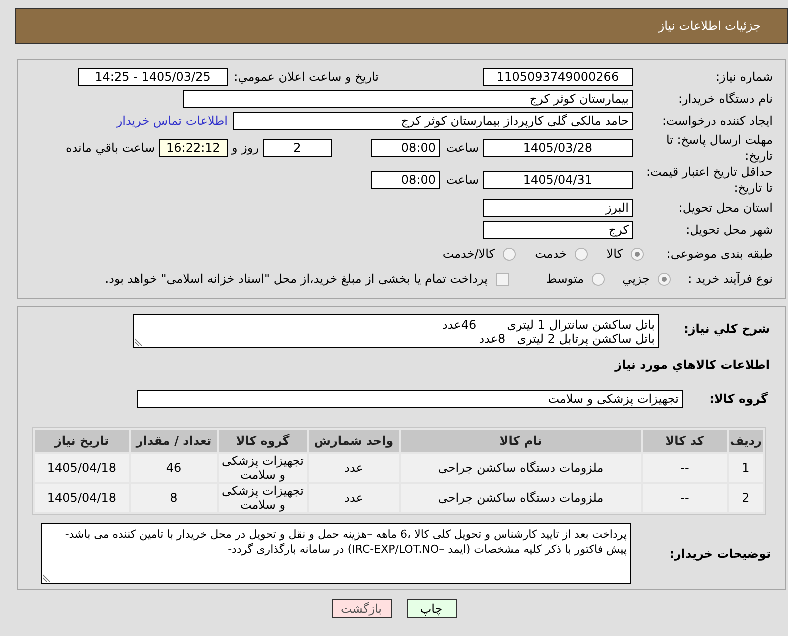  Describe the element at coordinates (636, 279) in the screenshot. I see `radio-label: جزيي` at that location.